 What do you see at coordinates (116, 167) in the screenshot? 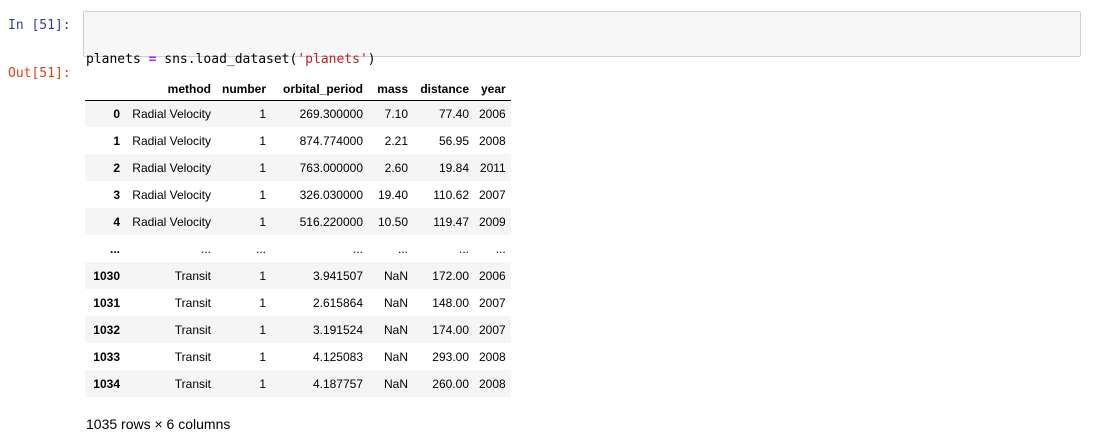
I see `row-index: 2` at bounding box center [116, 167].